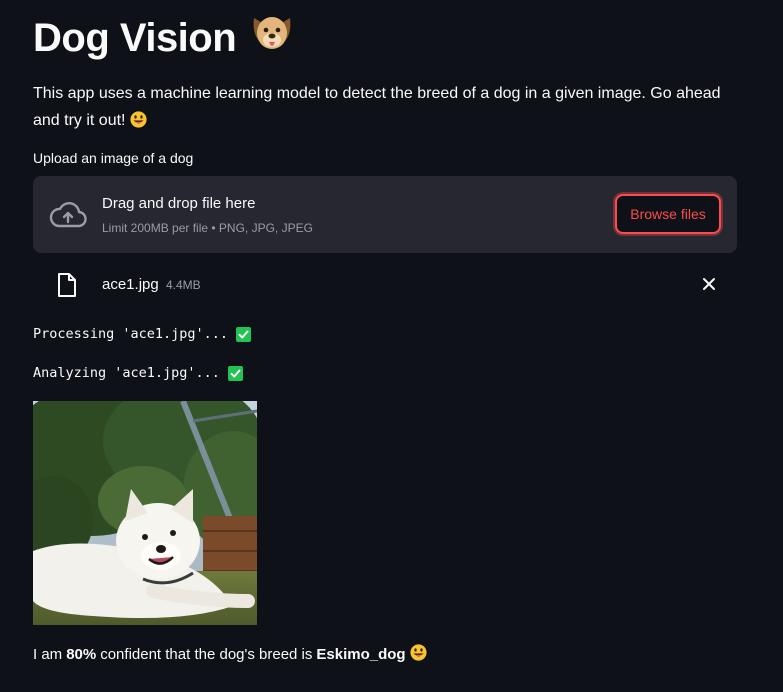 The width and height of the screenshot is (783, 692). I want to click on file-name: ace1.jpg, so click(130, 284).